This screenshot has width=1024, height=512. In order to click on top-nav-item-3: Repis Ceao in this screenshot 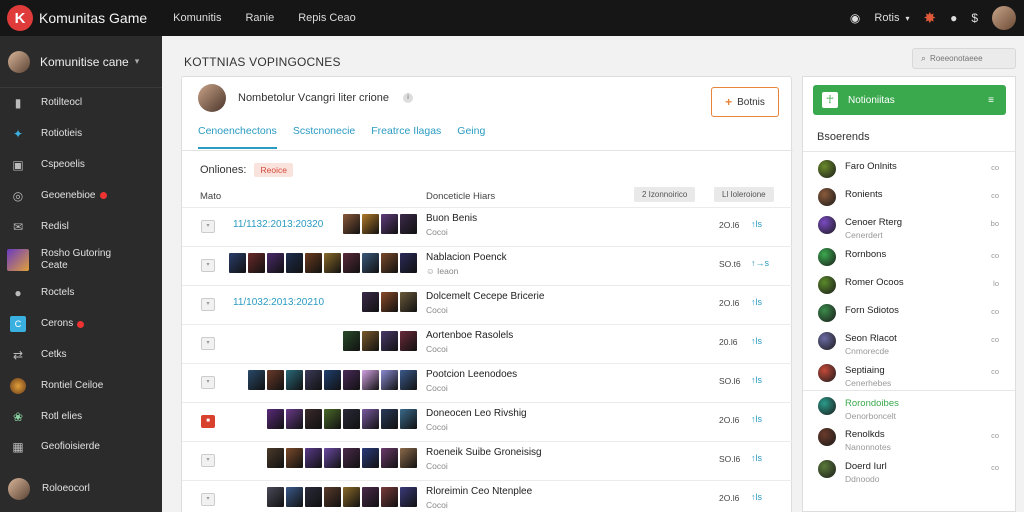, I will do `click(326, 18)`.